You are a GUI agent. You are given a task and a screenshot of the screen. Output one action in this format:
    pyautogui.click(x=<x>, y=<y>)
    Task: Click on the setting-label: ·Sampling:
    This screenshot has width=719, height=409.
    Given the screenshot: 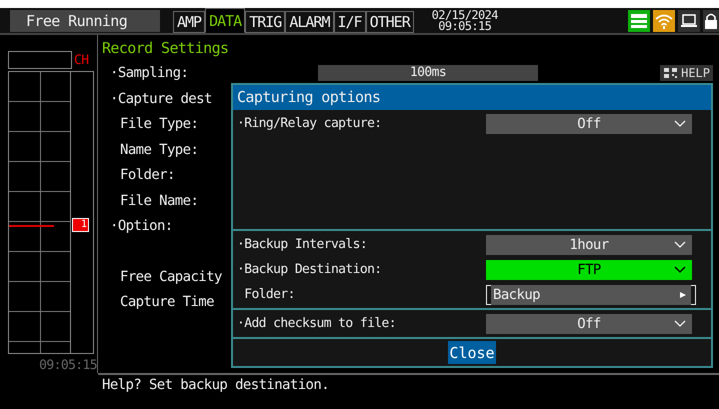 What is the action you would take?
    pyautogui.click(x=148, y=73)
    